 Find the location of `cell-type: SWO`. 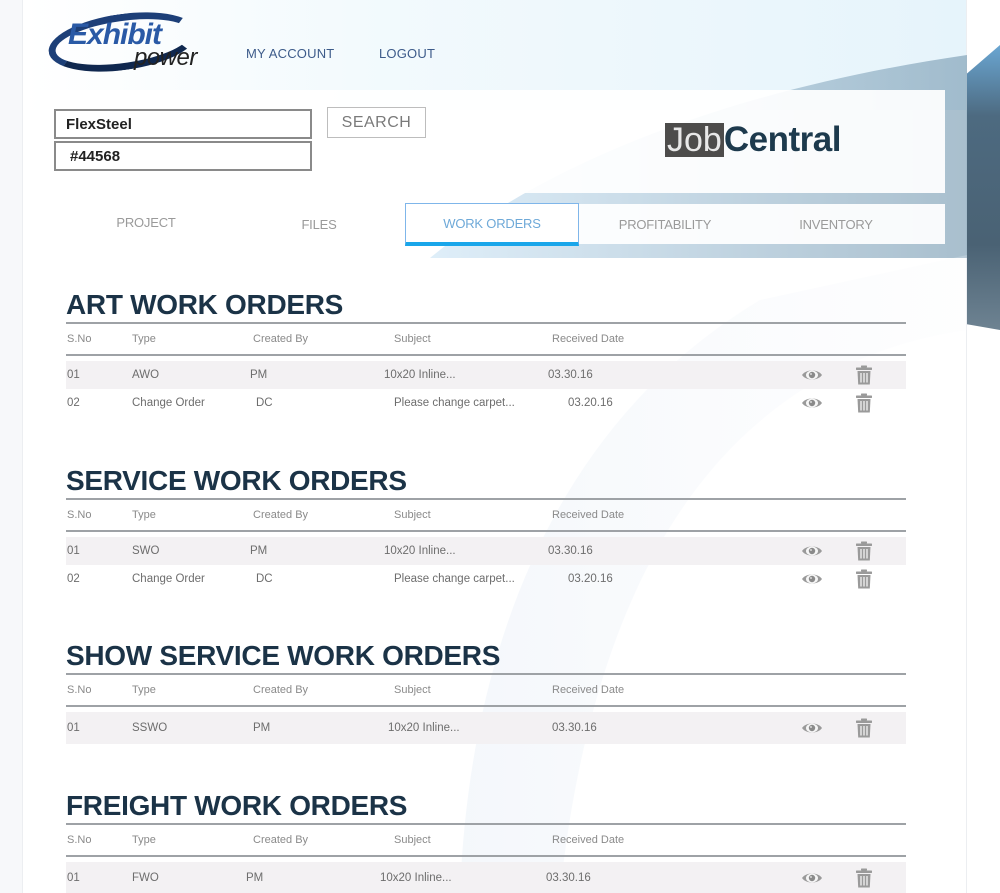

cell-type: SWO is located at coordinates (146, 551).